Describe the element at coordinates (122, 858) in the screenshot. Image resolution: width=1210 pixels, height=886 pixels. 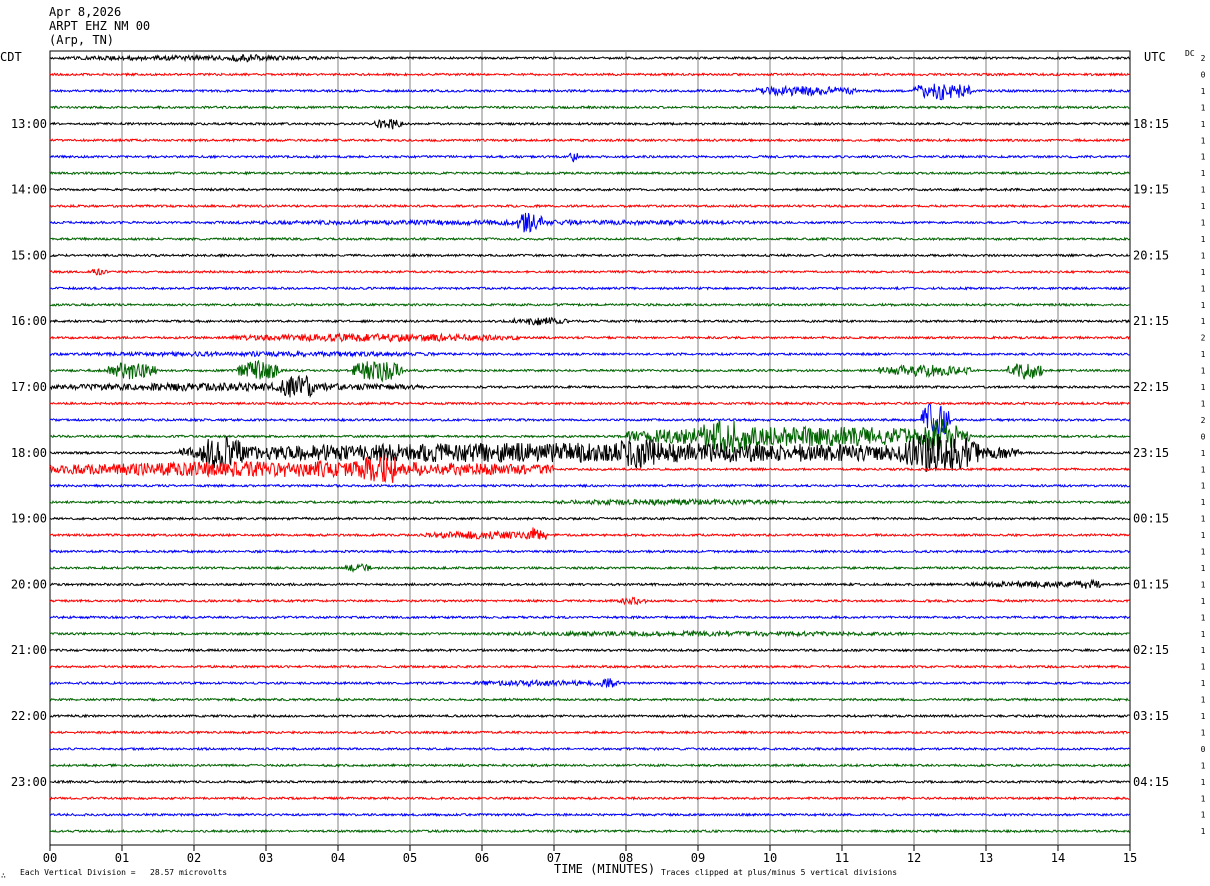
I see `x-tick-label: 01` at that location.